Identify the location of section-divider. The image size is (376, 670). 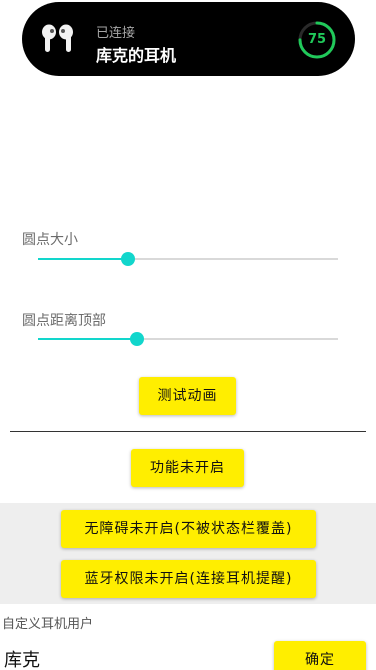
(188, 431).